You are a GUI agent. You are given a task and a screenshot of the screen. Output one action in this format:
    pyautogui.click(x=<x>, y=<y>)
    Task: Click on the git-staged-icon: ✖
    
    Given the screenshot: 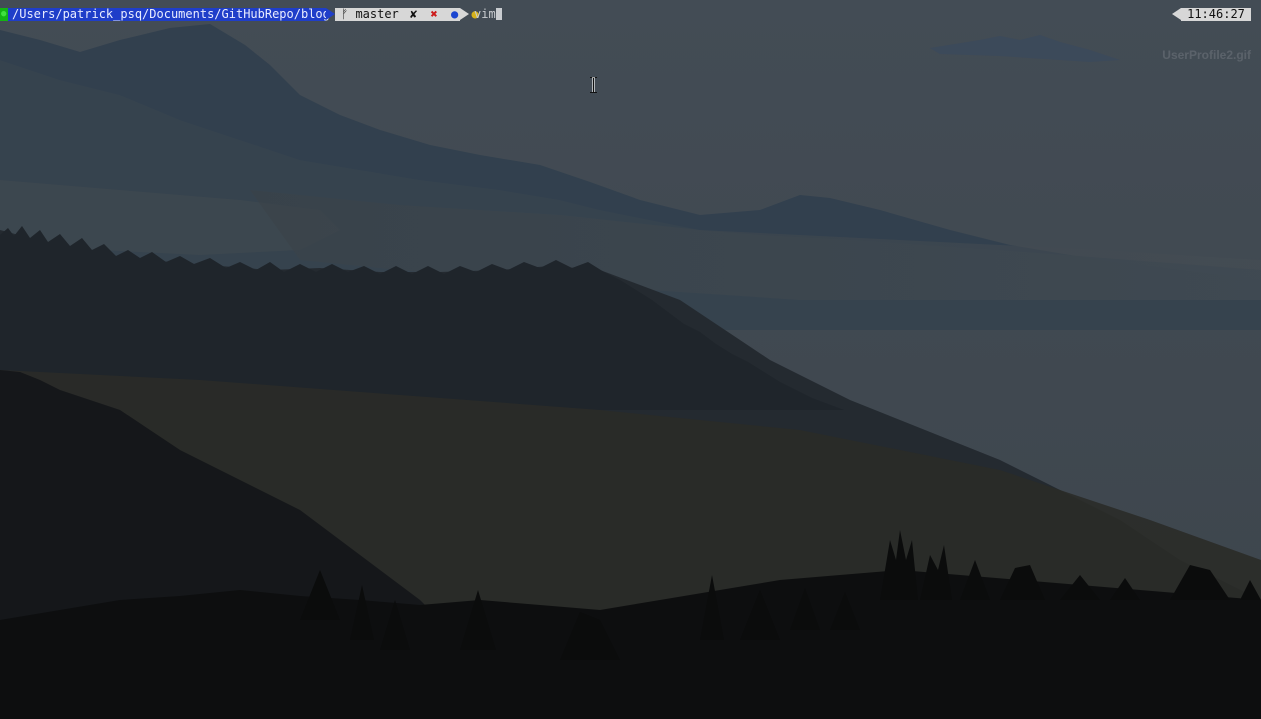 What is the action you would take?
    pyautogui.click(x=434, y=14)
    